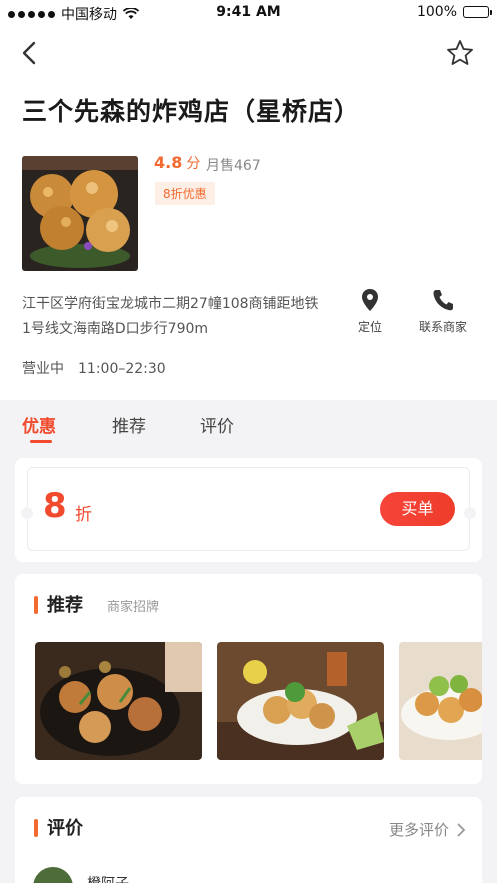 The image size is (497, 883). I want to click on section-tabs: 优惠 推荐 评价, so click(248, 426).